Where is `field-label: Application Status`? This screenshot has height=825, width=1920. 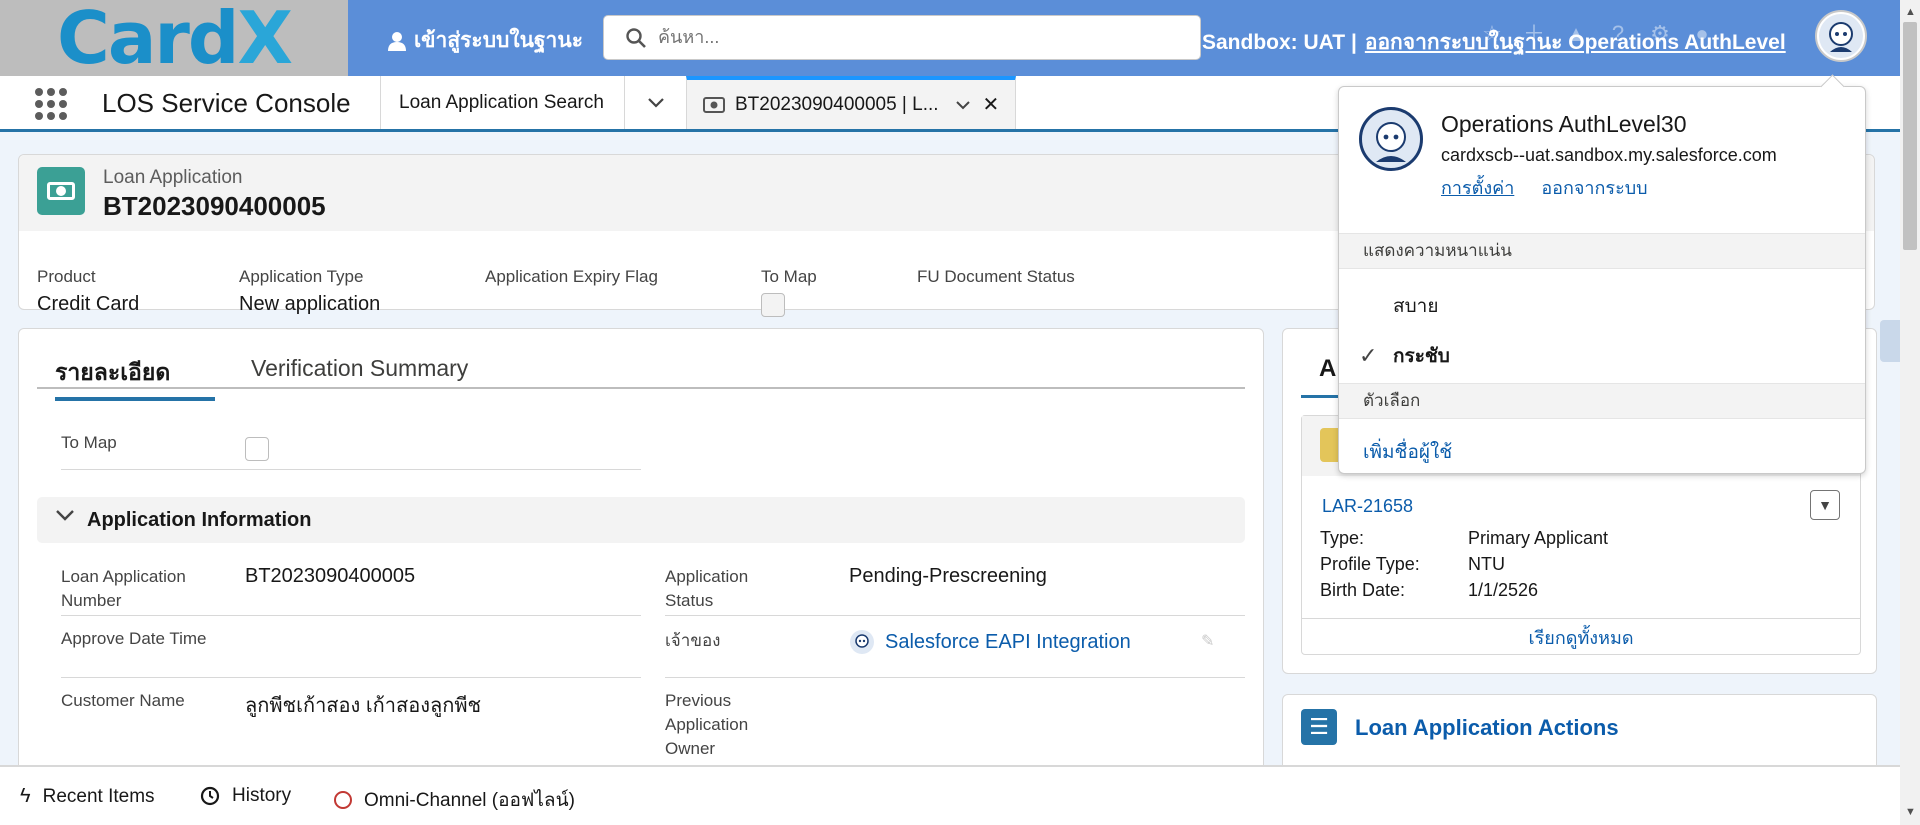 field-label: Application Status is located at coordinates (707, 588).